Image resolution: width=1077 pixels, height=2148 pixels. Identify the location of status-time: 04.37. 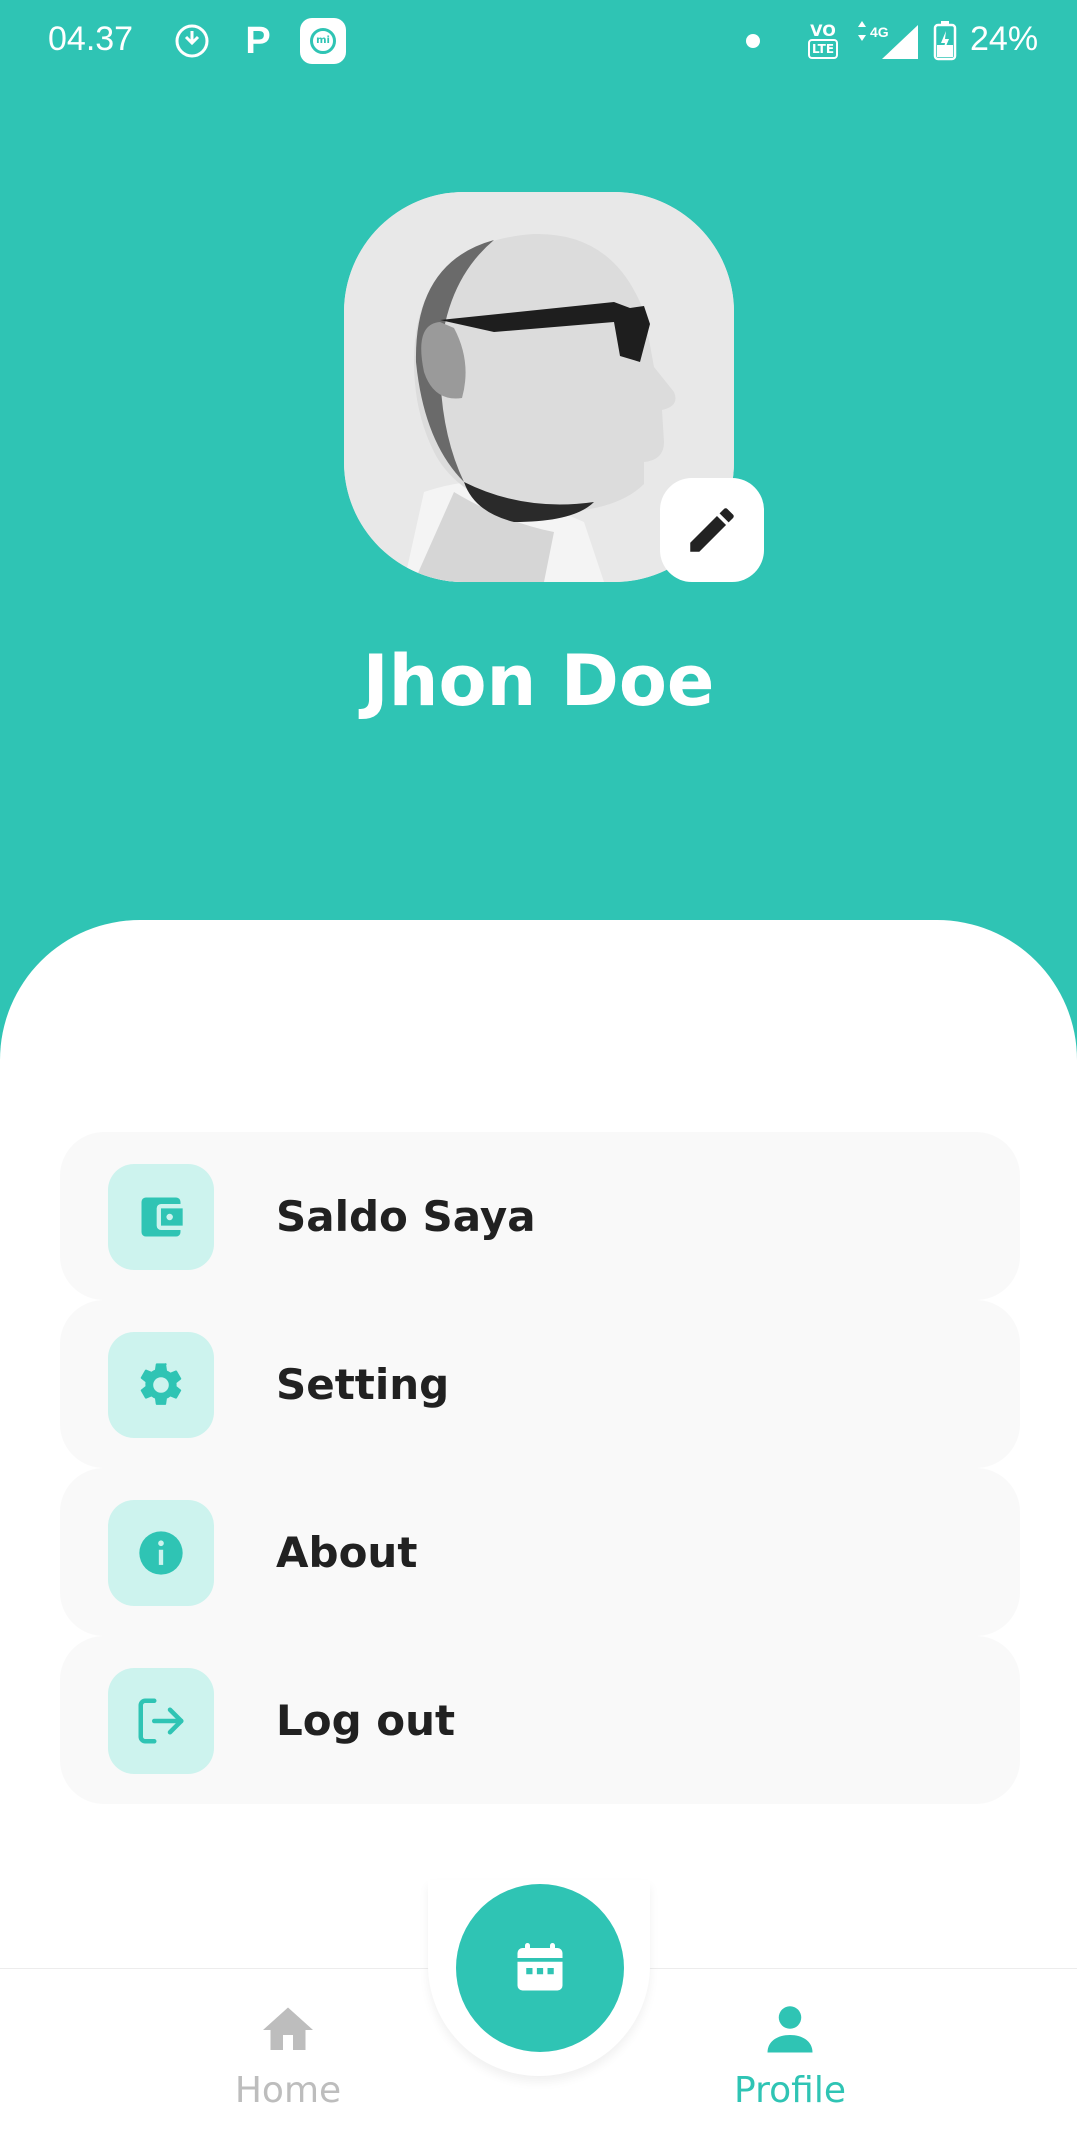
(91, 39).